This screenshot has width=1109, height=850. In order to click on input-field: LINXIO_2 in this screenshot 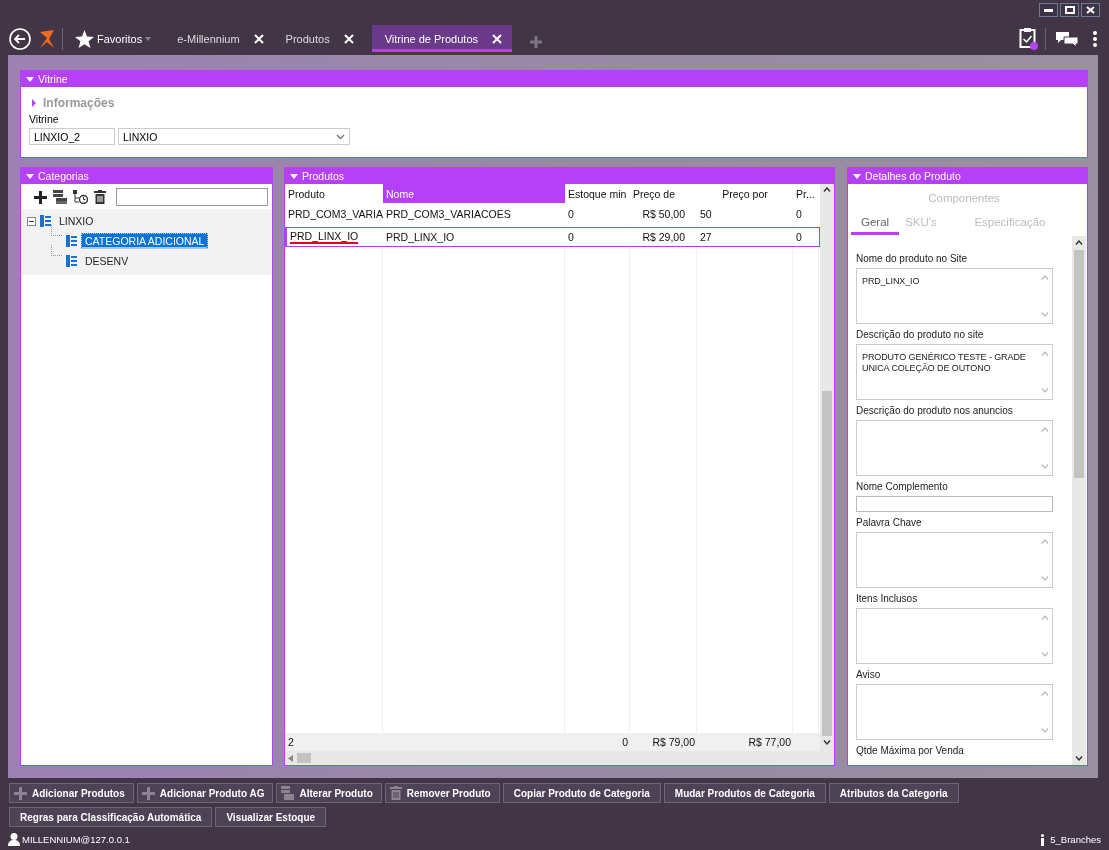, I will do `click(72, 136)`.